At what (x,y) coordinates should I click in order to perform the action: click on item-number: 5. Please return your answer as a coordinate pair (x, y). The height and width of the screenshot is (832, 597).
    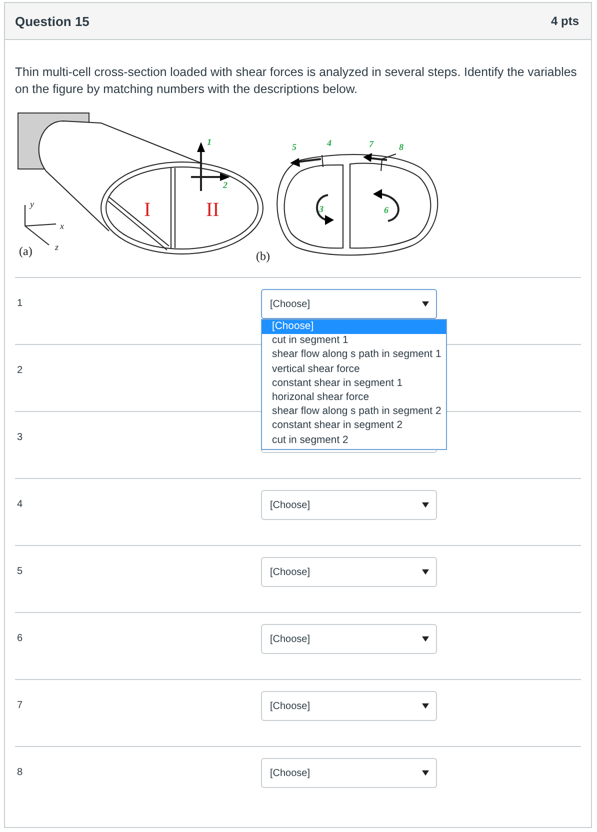
    Looking at the image, I should click on (20, 571).